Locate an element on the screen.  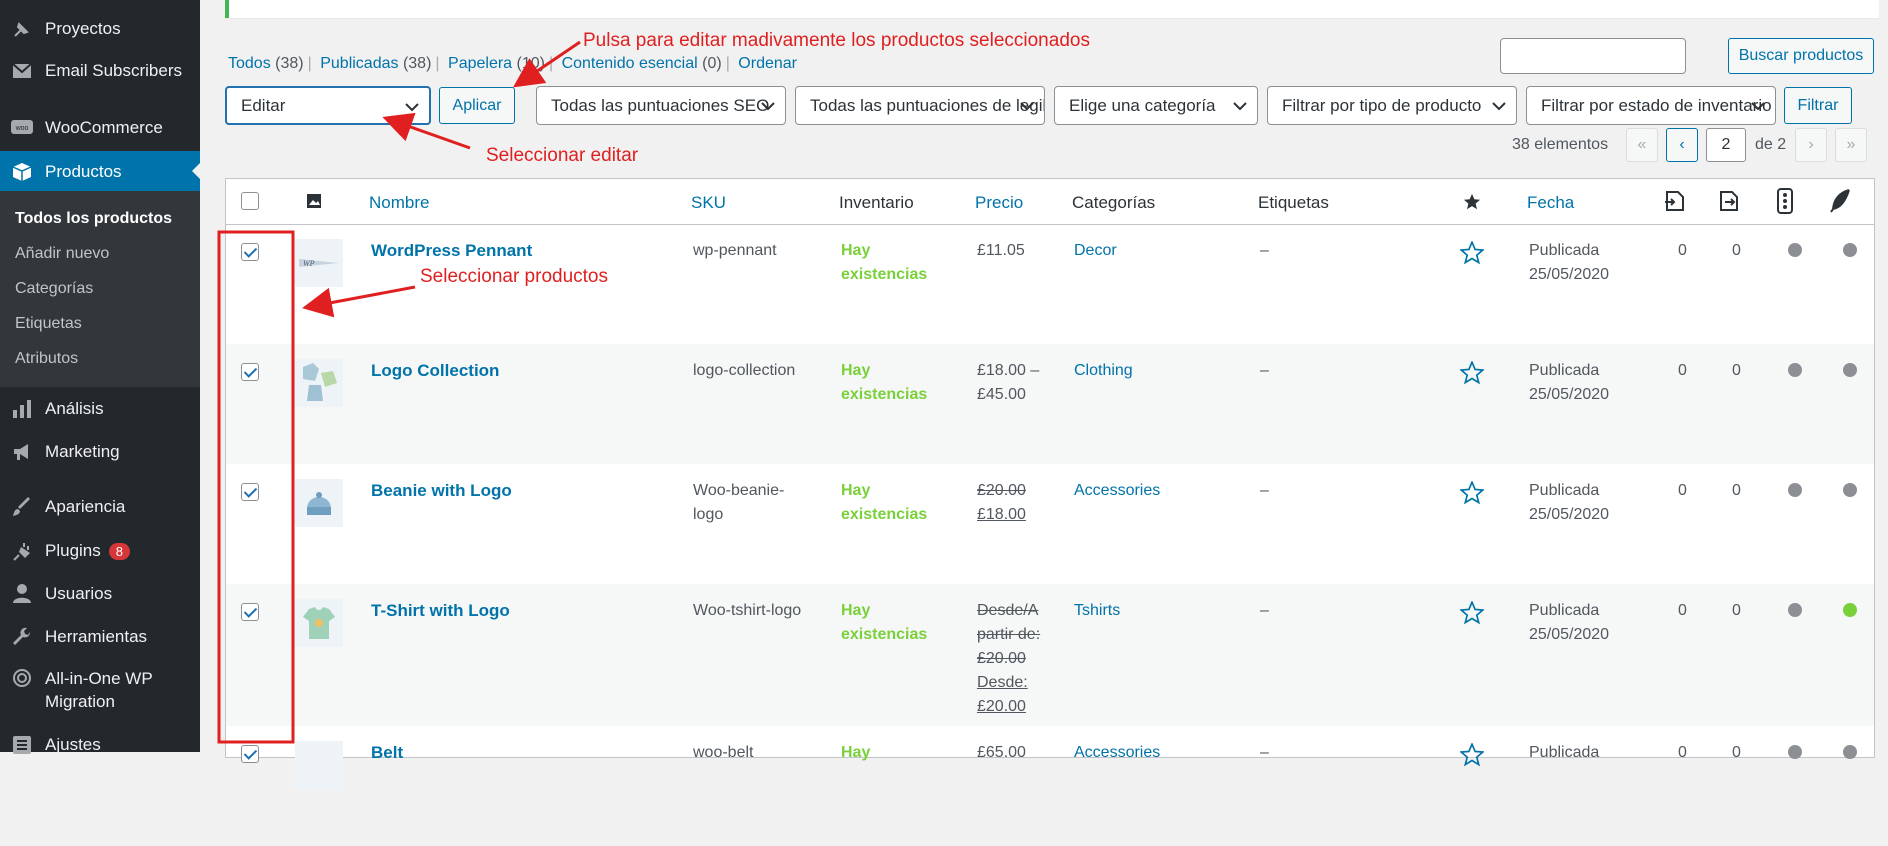
sidebar-item-all-in-one-wp-migration: All-in-One WP Migration is located at coordinates (100, 693).